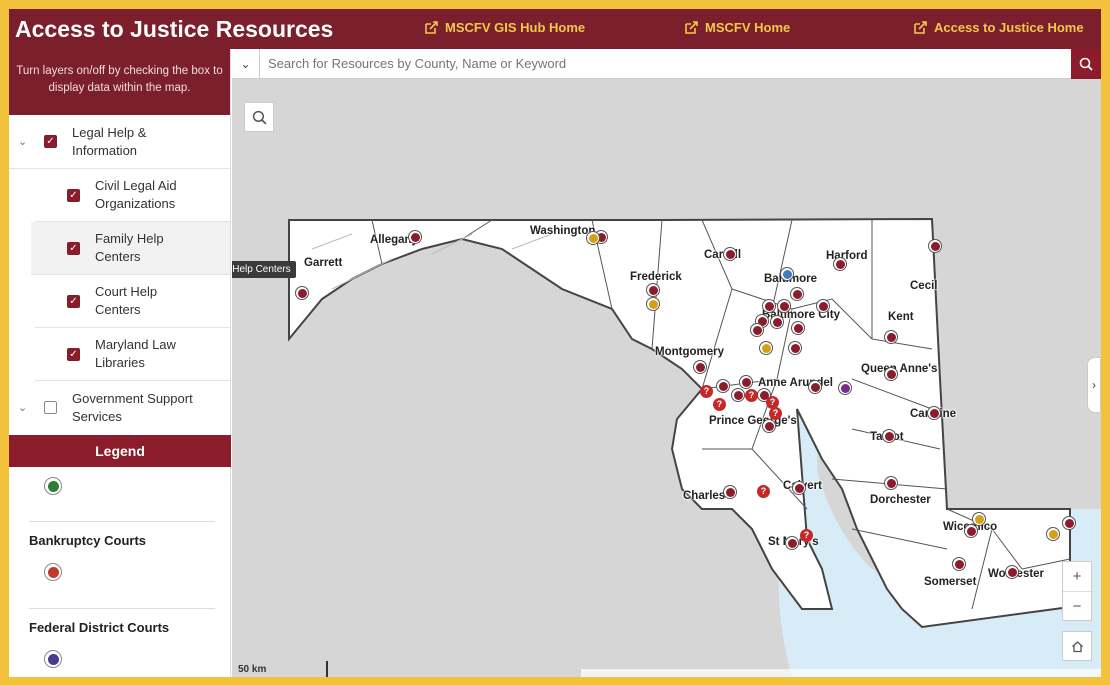 The height and width of the screenshot is (685, 1110). What do you see at coordinates (1009, 27) in the screenshot?
I see `access-justice-home-link-label: Access to Justice Home` at bounding box center [1009, 27].